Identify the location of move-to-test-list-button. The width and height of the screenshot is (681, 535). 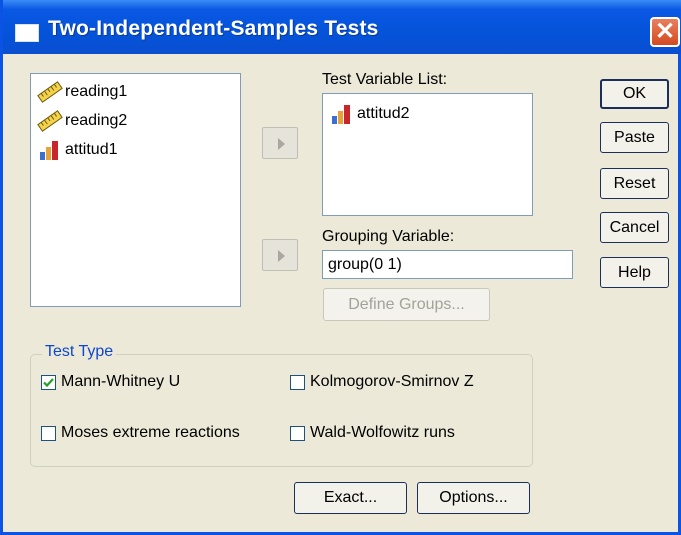
(280, 143).